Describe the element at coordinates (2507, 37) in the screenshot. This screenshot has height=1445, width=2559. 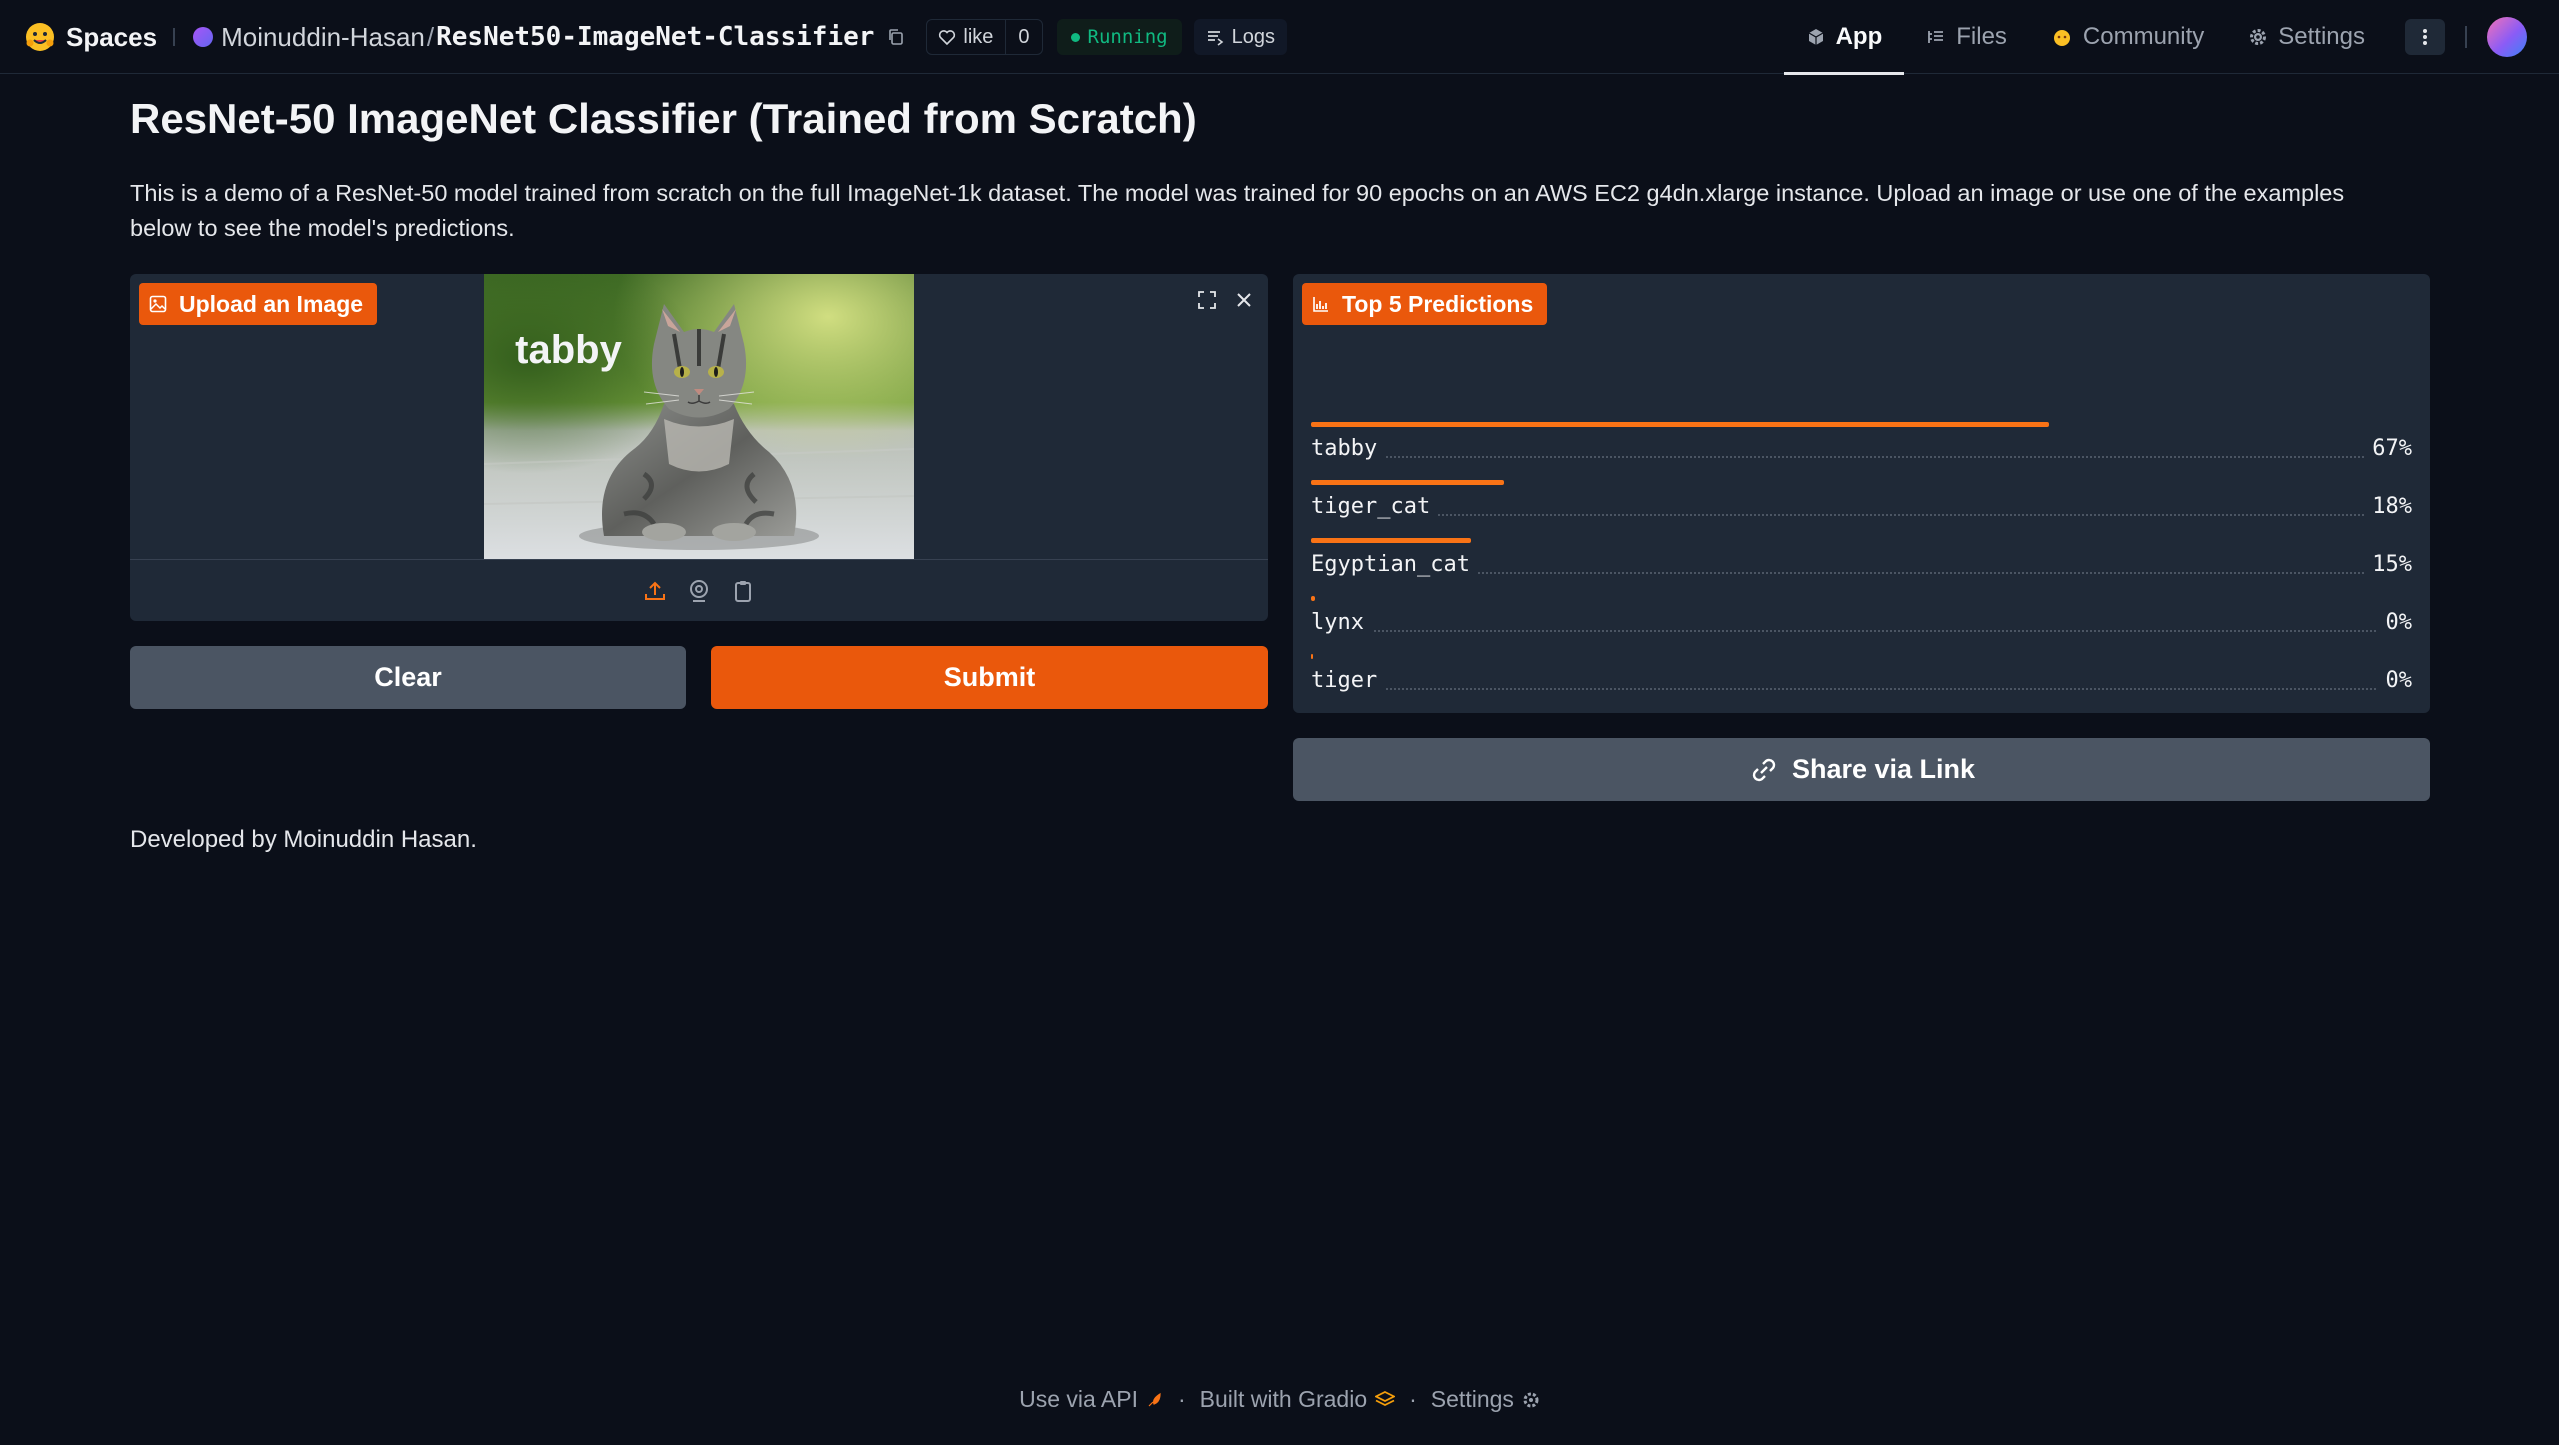
I see `user-avatar` at that location.